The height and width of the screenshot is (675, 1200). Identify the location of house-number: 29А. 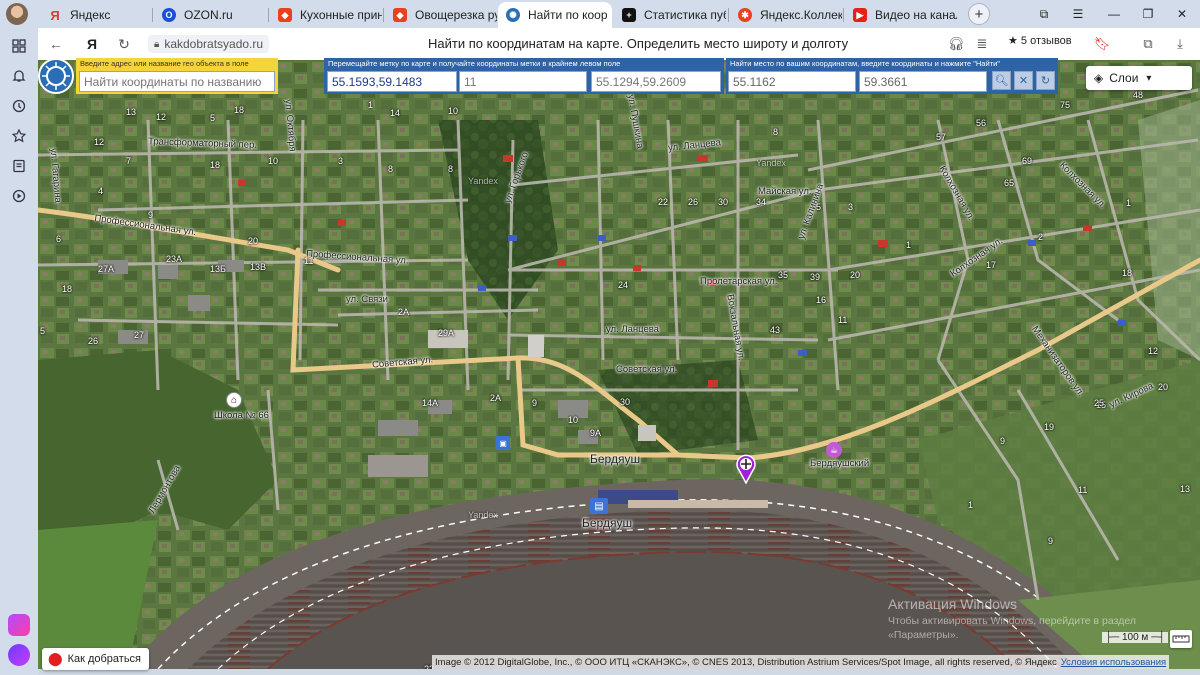
(446, 333).